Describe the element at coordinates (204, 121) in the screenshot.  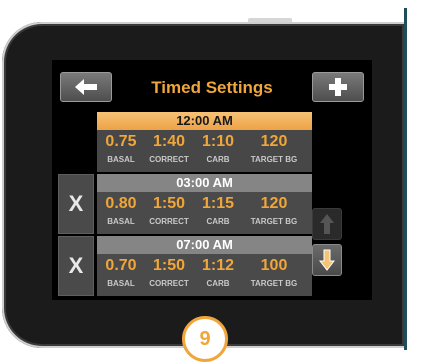
I see `row-time: 12:00 AM` at that location.